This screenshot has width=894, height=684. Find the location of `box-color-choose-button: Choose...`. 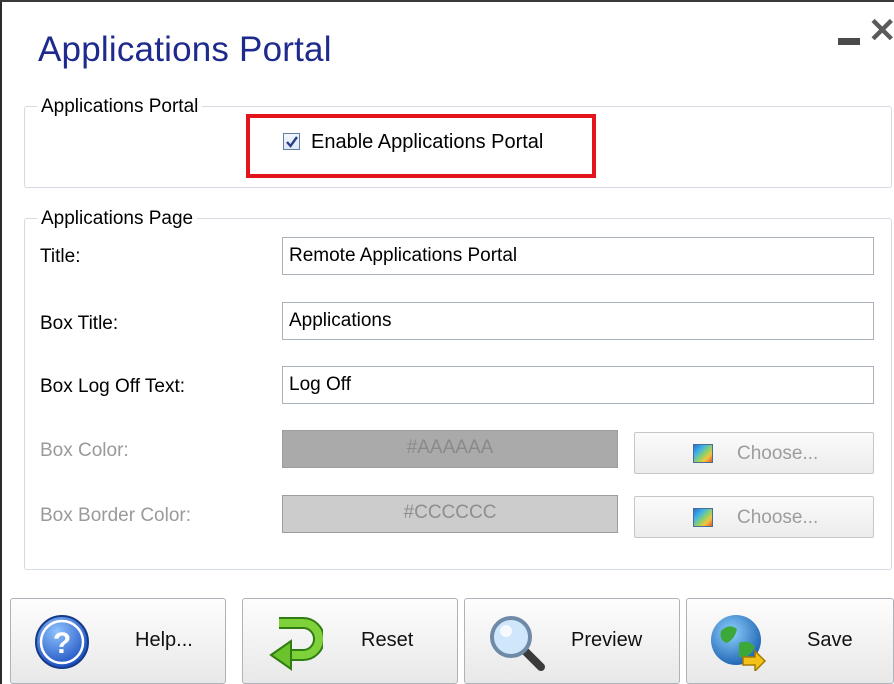

box-color-choose-button: Choose... is located at coordinates (754, 453).